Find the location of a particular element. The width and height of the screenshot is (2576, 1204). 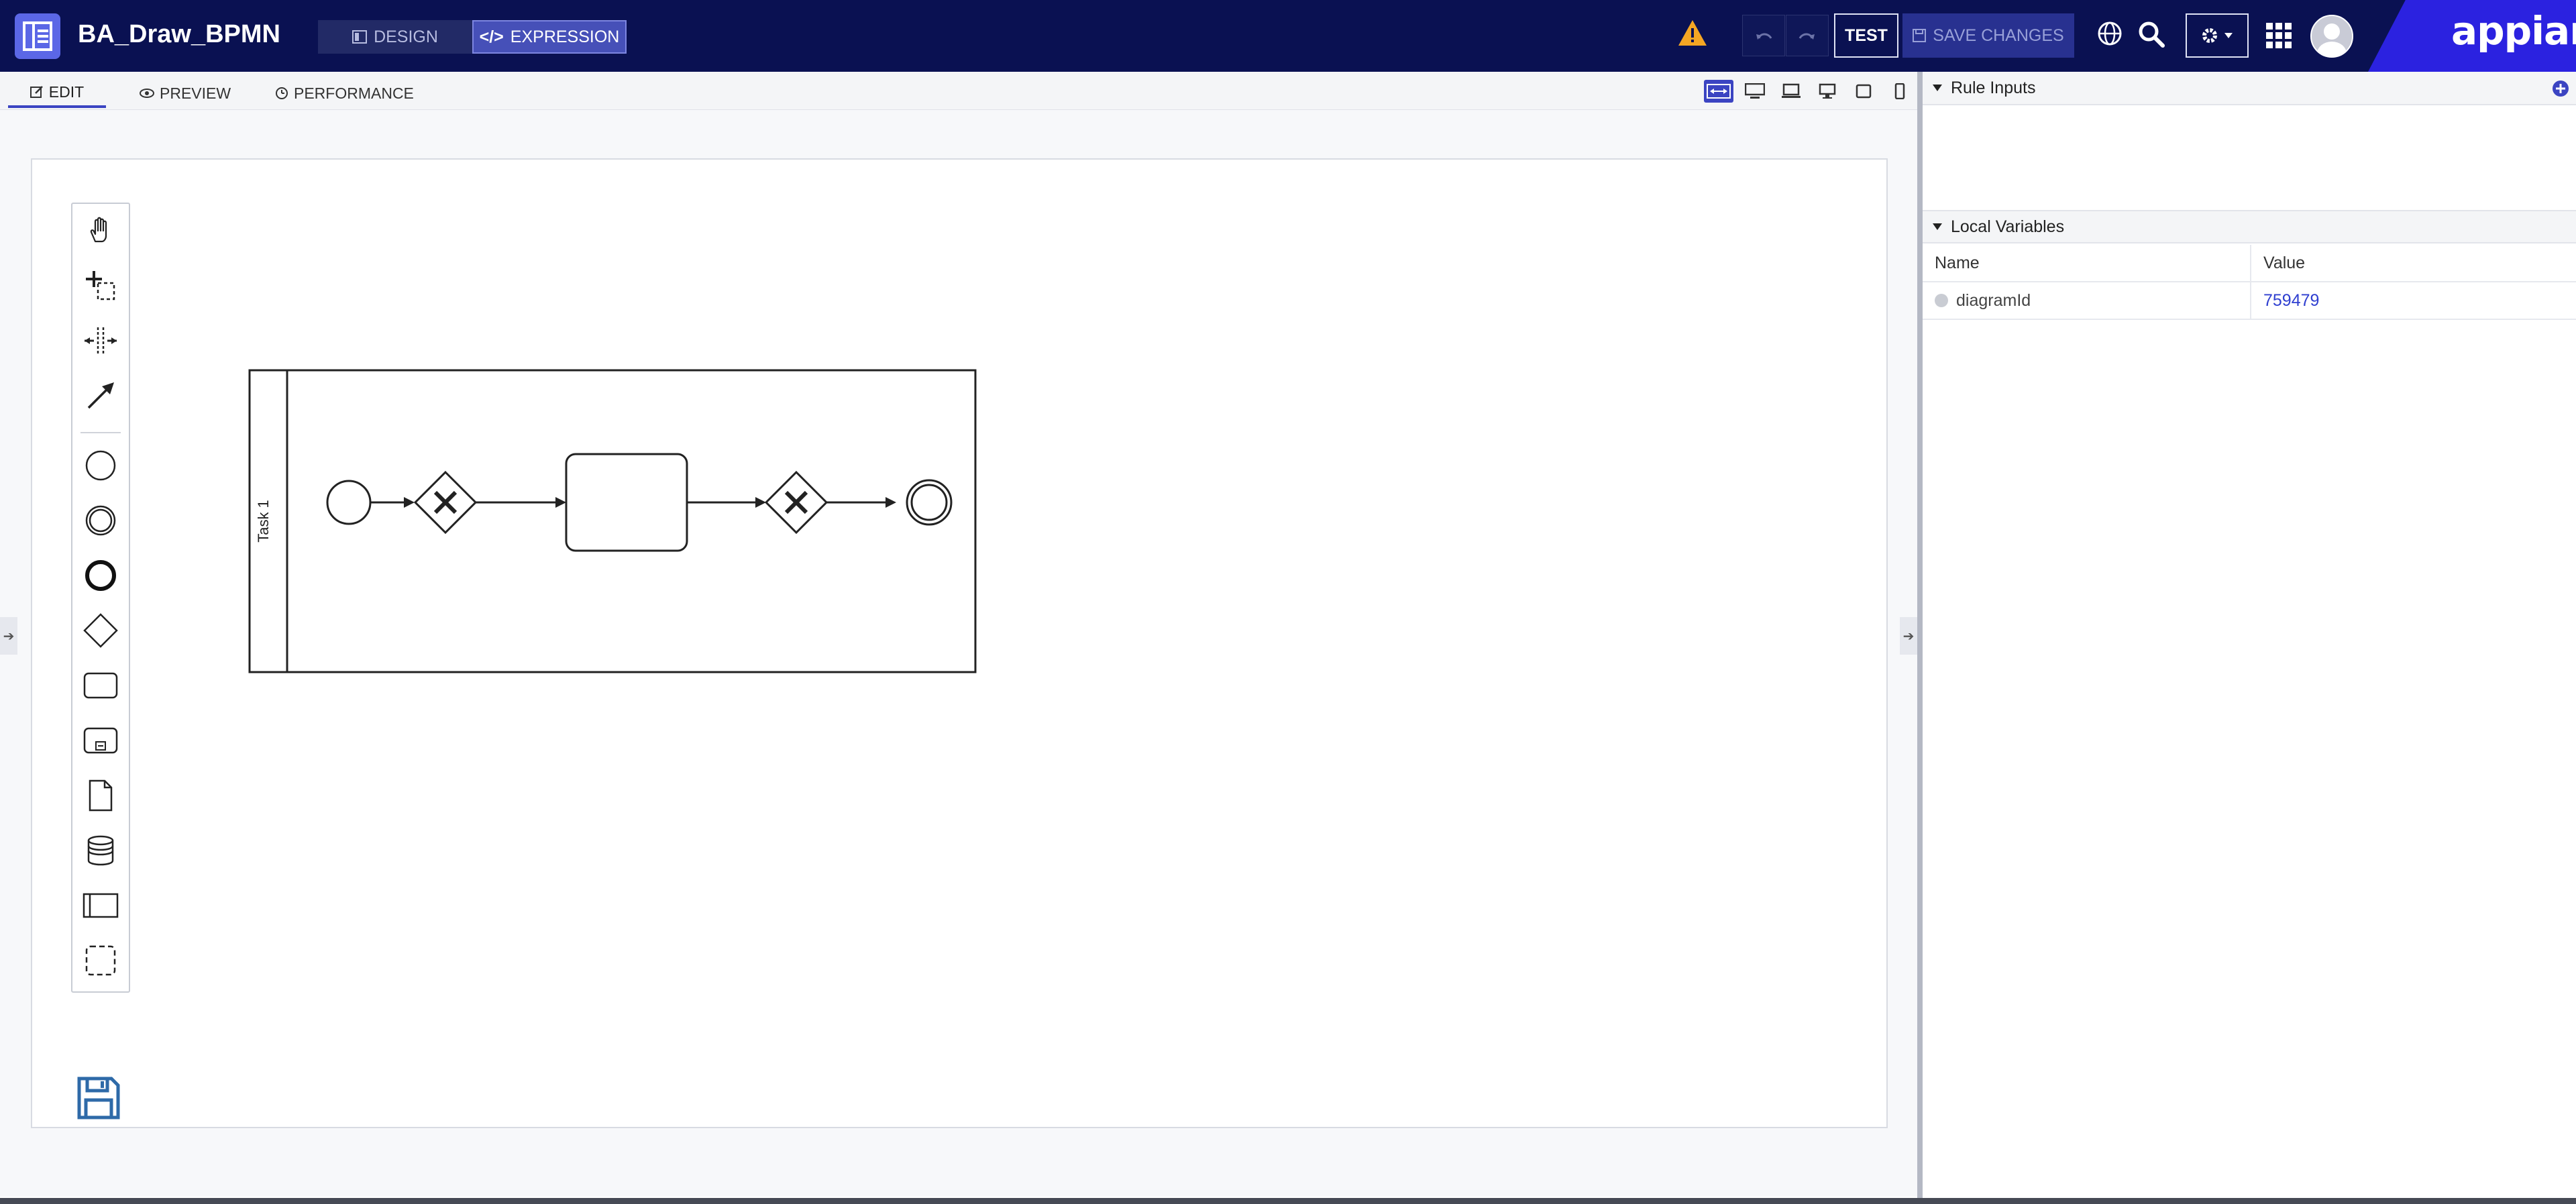

tab-edit: EDIT is located at coordinates (57, 93).